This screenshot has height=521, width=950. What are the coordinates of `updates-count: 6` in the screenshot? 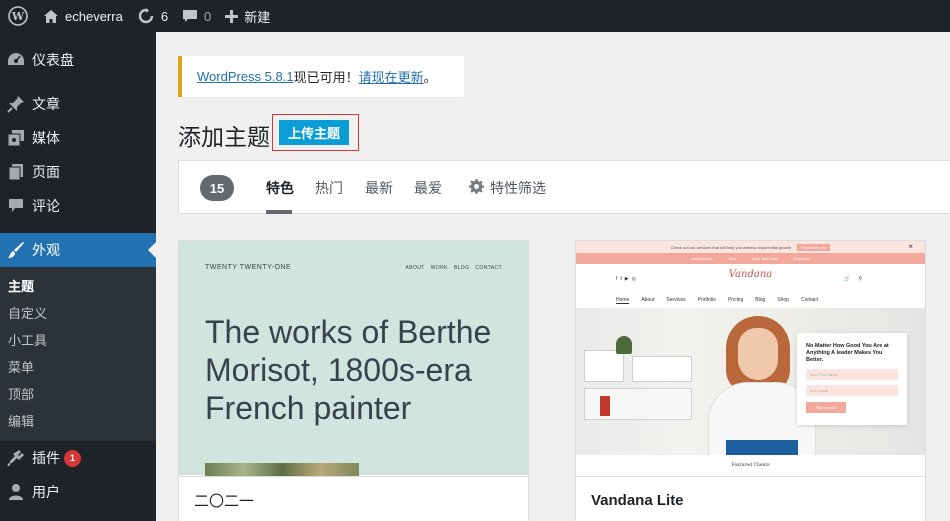 It's located at (164, 16).